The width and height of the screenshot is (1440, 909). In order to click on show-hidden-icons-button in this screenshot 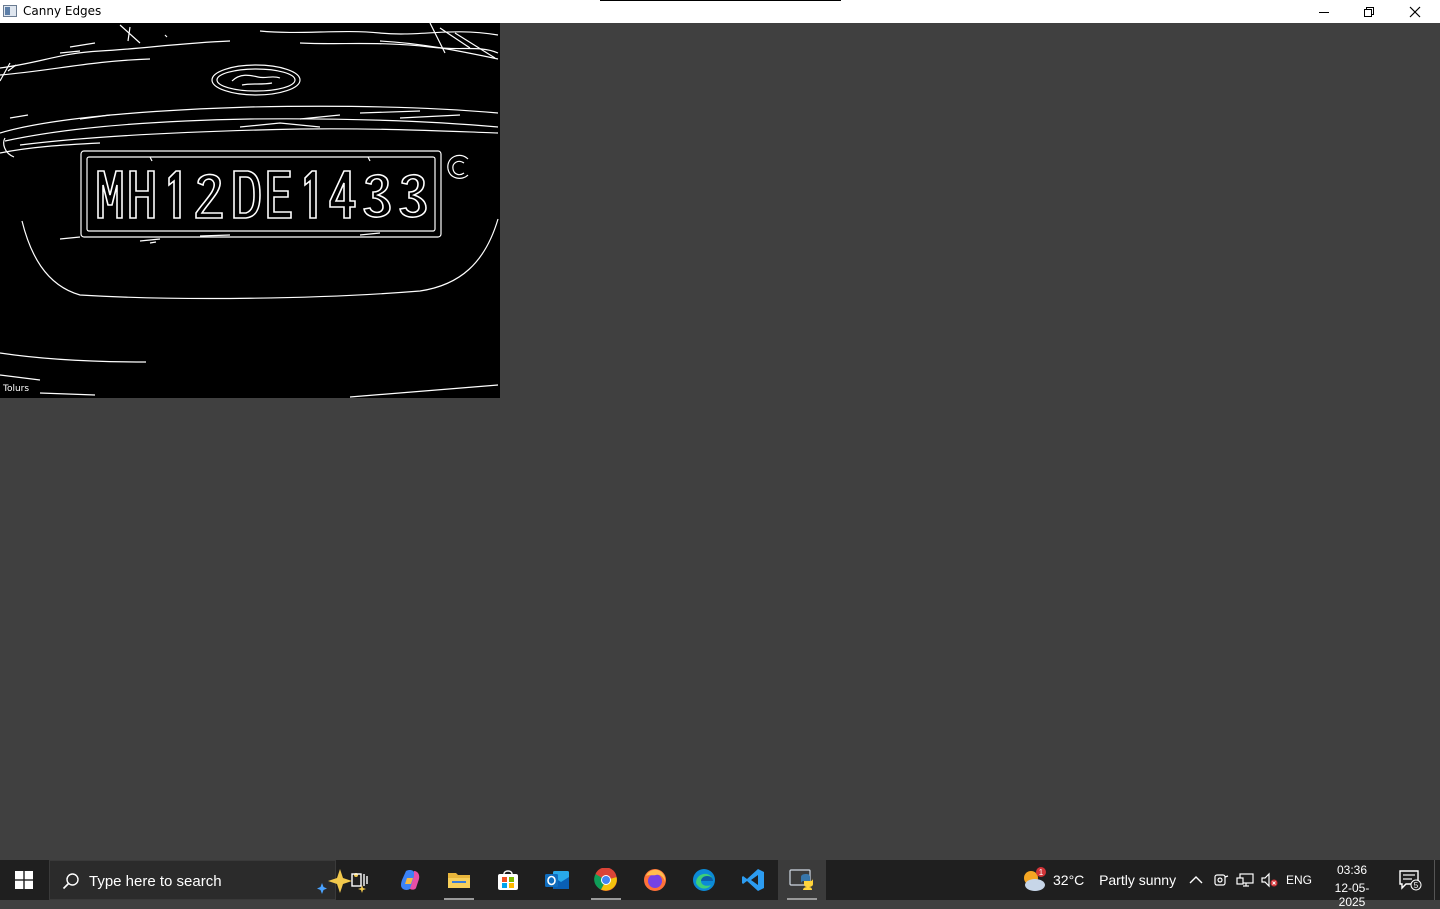, I will do `click(1196, 880)`.